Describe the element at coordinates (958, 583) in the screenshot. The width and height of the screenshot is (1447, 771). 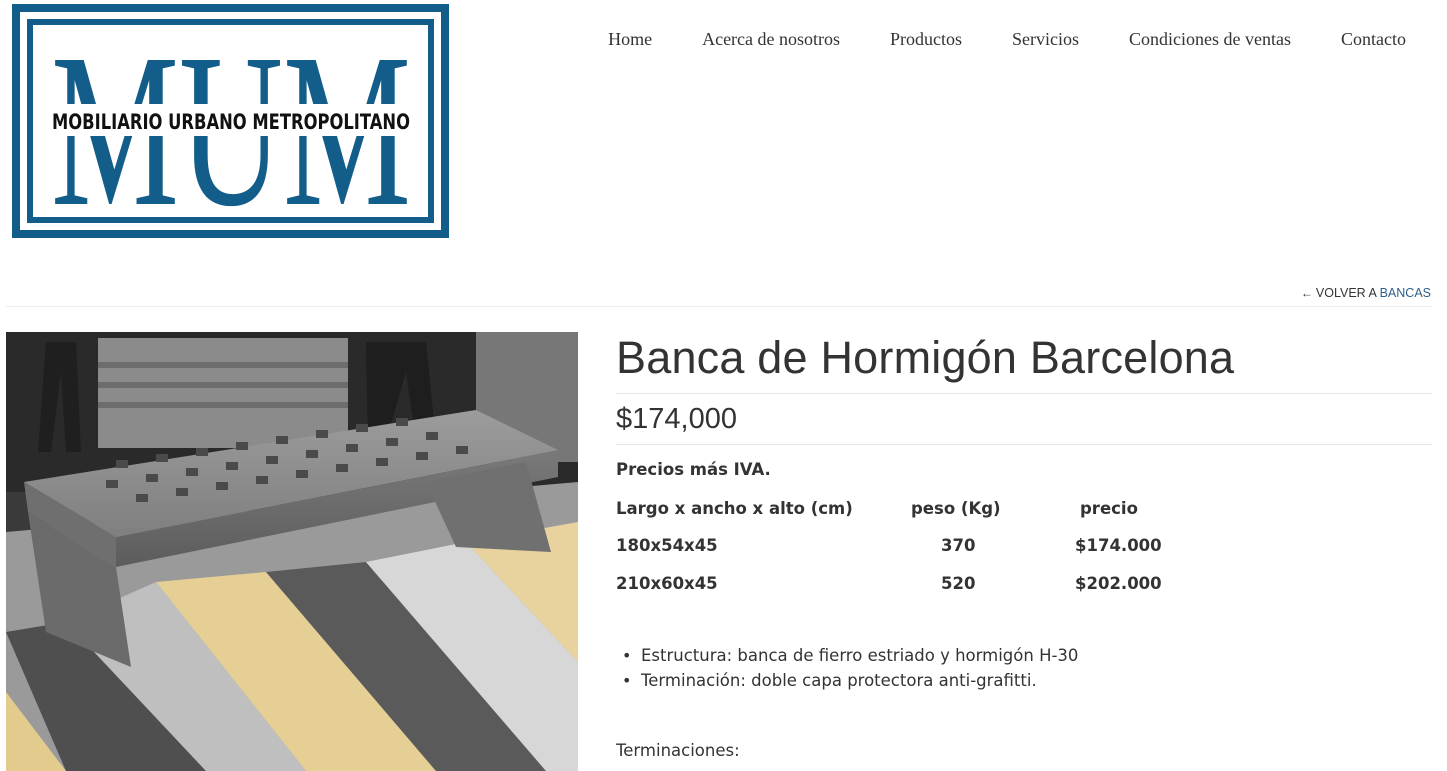
I see `cell-weight: 520` at that location.